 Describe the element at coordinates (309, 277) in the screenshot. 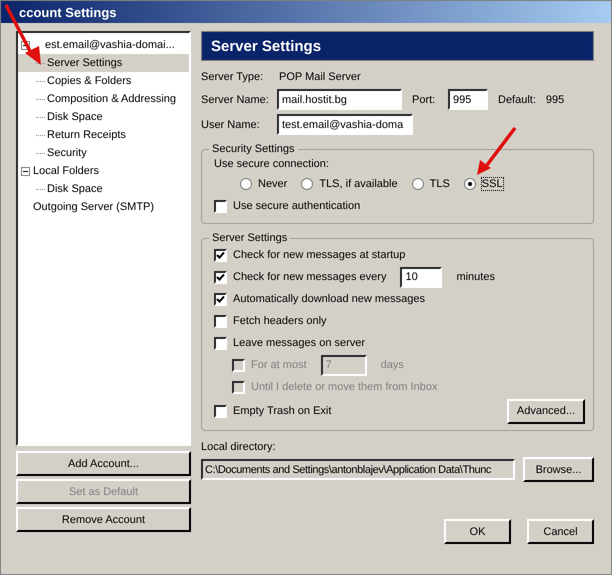

I see `checkbox-label: Check for new messages every` at that location.